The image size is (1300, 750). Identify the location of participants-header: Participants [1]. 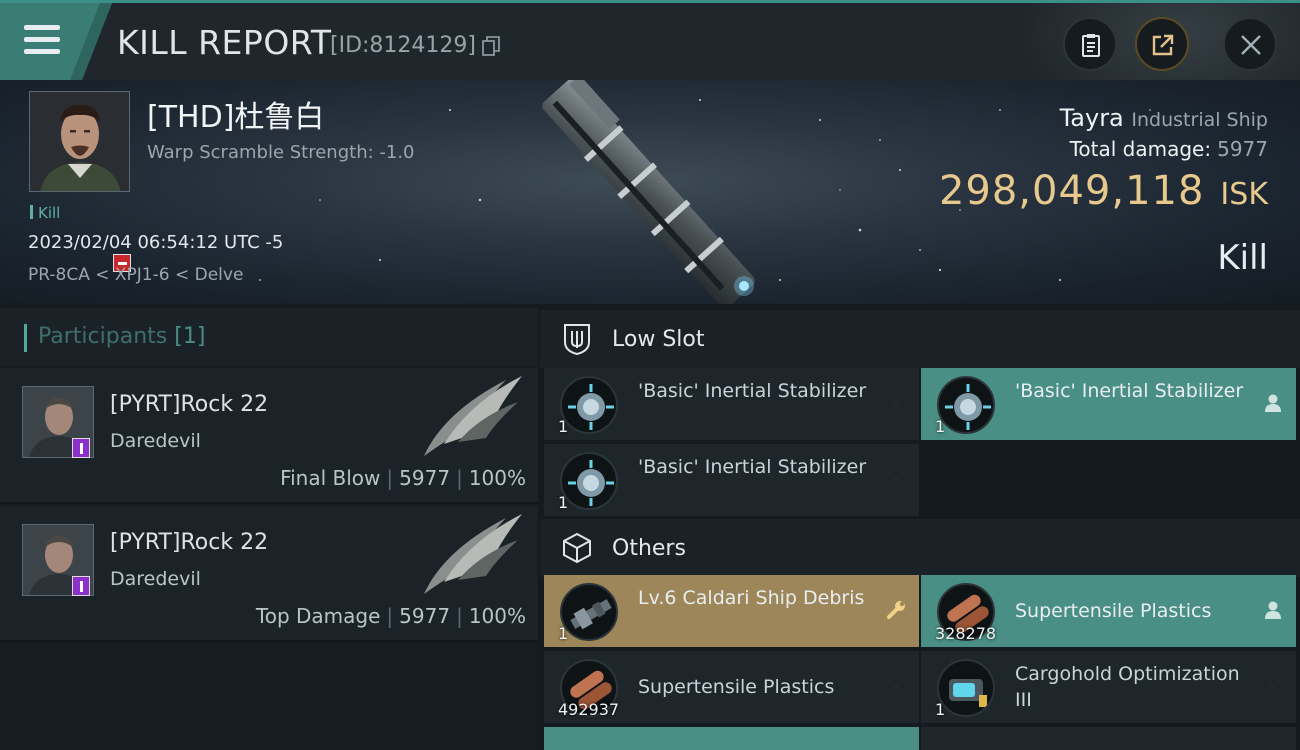
(269, 337).